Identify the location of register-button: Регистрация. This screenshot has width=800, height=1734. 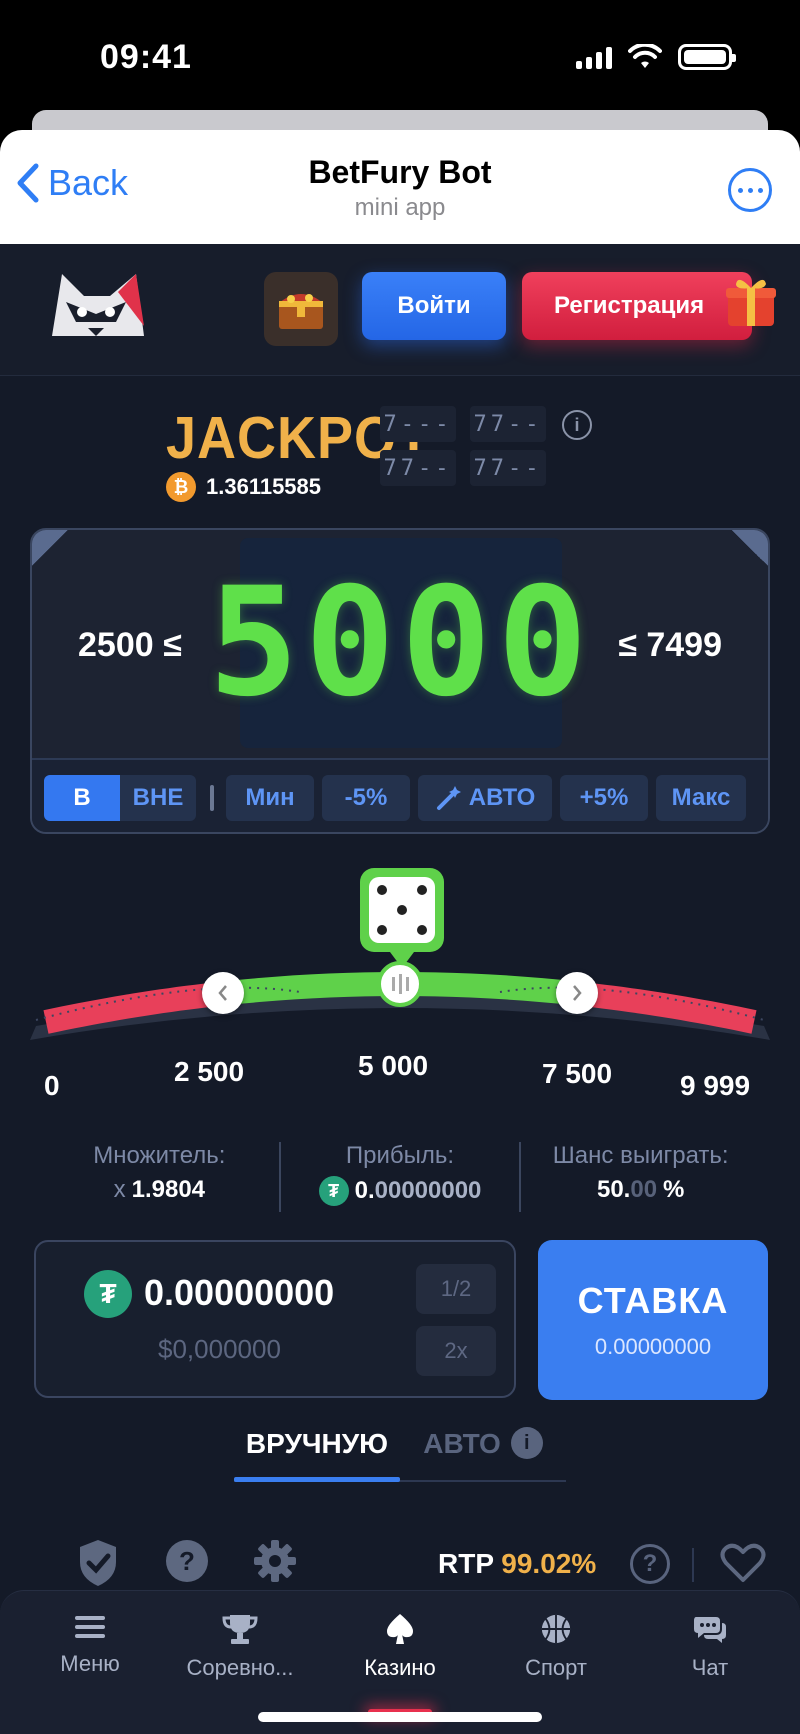
(637, 306).